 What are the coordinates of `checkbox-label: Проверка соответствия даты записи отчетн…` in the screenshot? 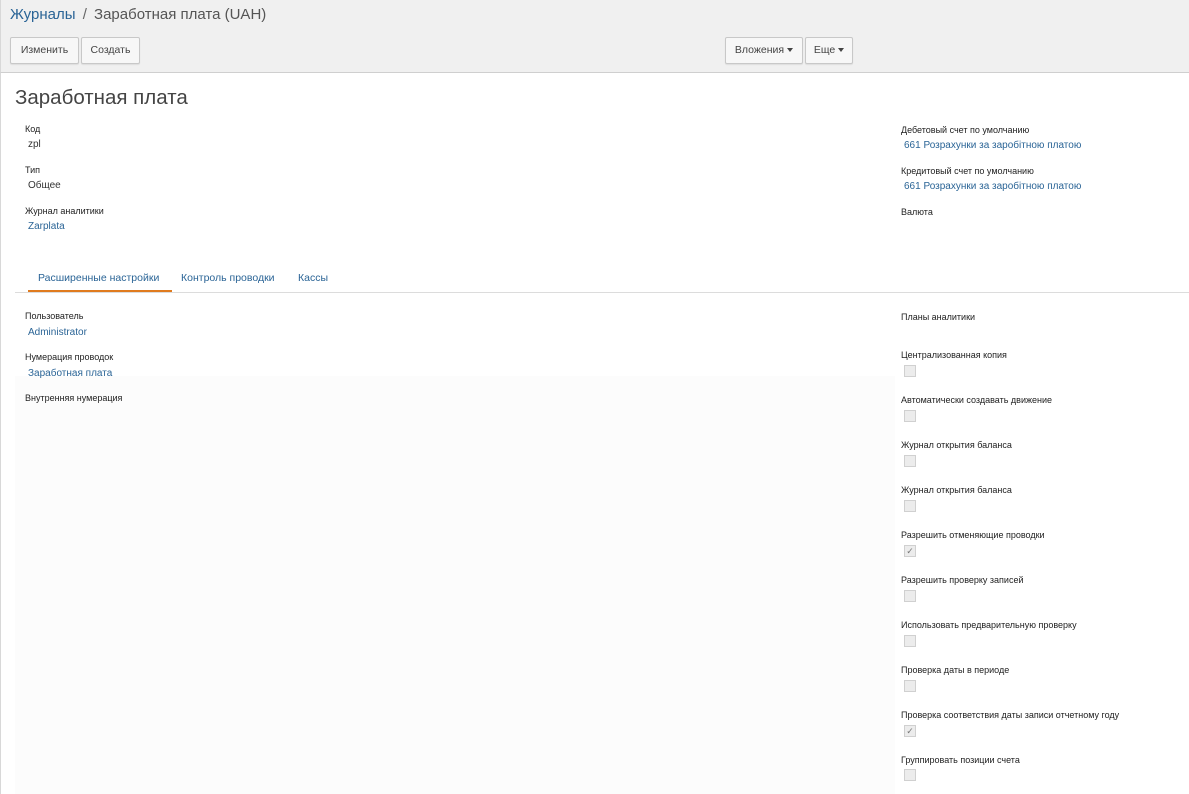 It's located at (1010, 715).